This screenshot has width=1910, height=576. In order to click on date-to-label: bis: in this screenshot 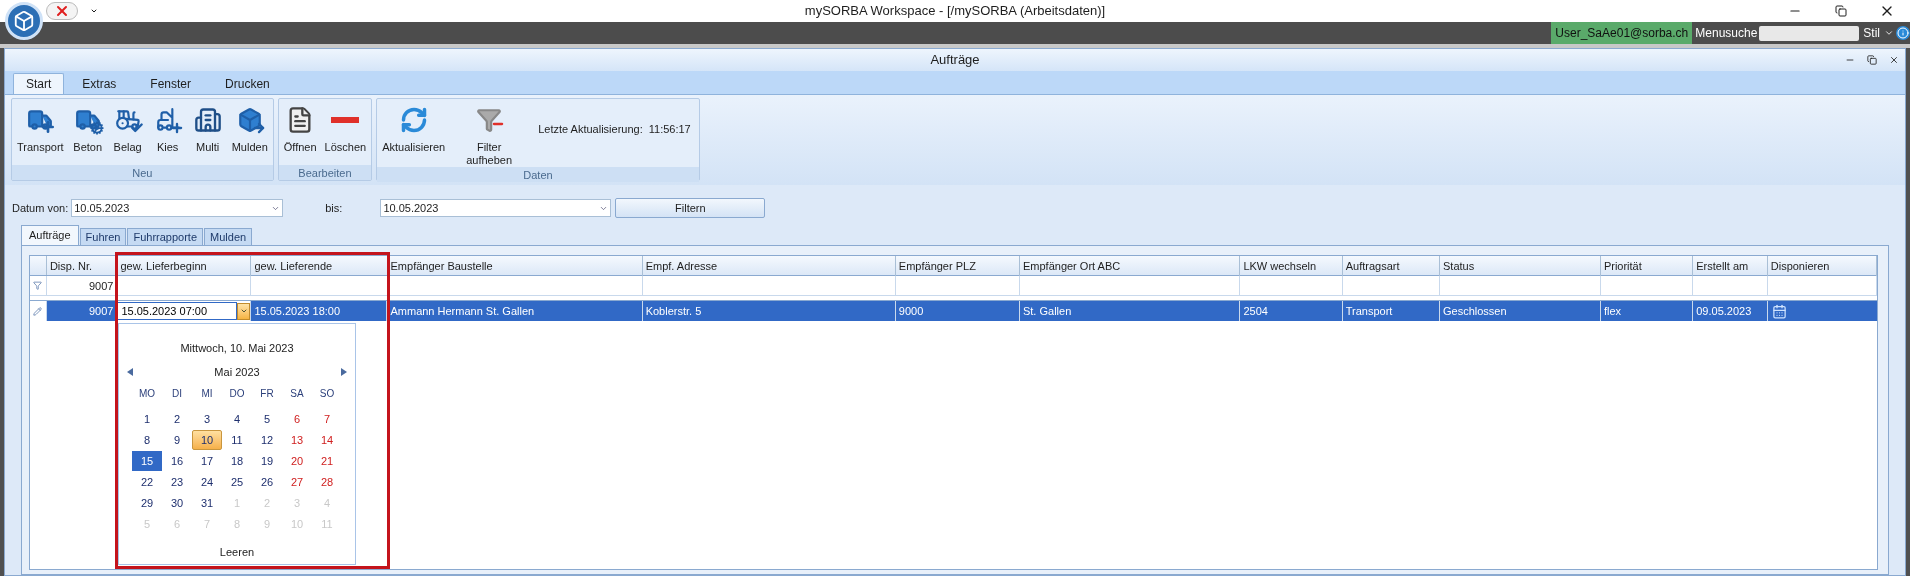, I will do `click(334, 208)`.